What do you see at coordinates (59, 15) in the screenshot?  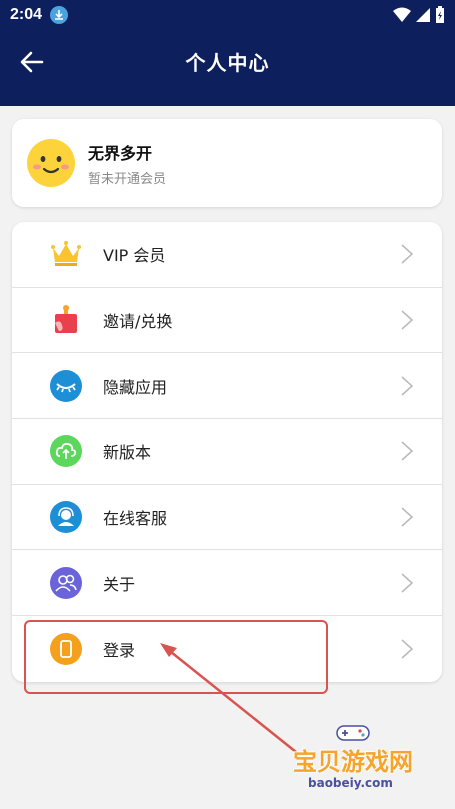 I see `download-icon` at bounding box center [59, 15].